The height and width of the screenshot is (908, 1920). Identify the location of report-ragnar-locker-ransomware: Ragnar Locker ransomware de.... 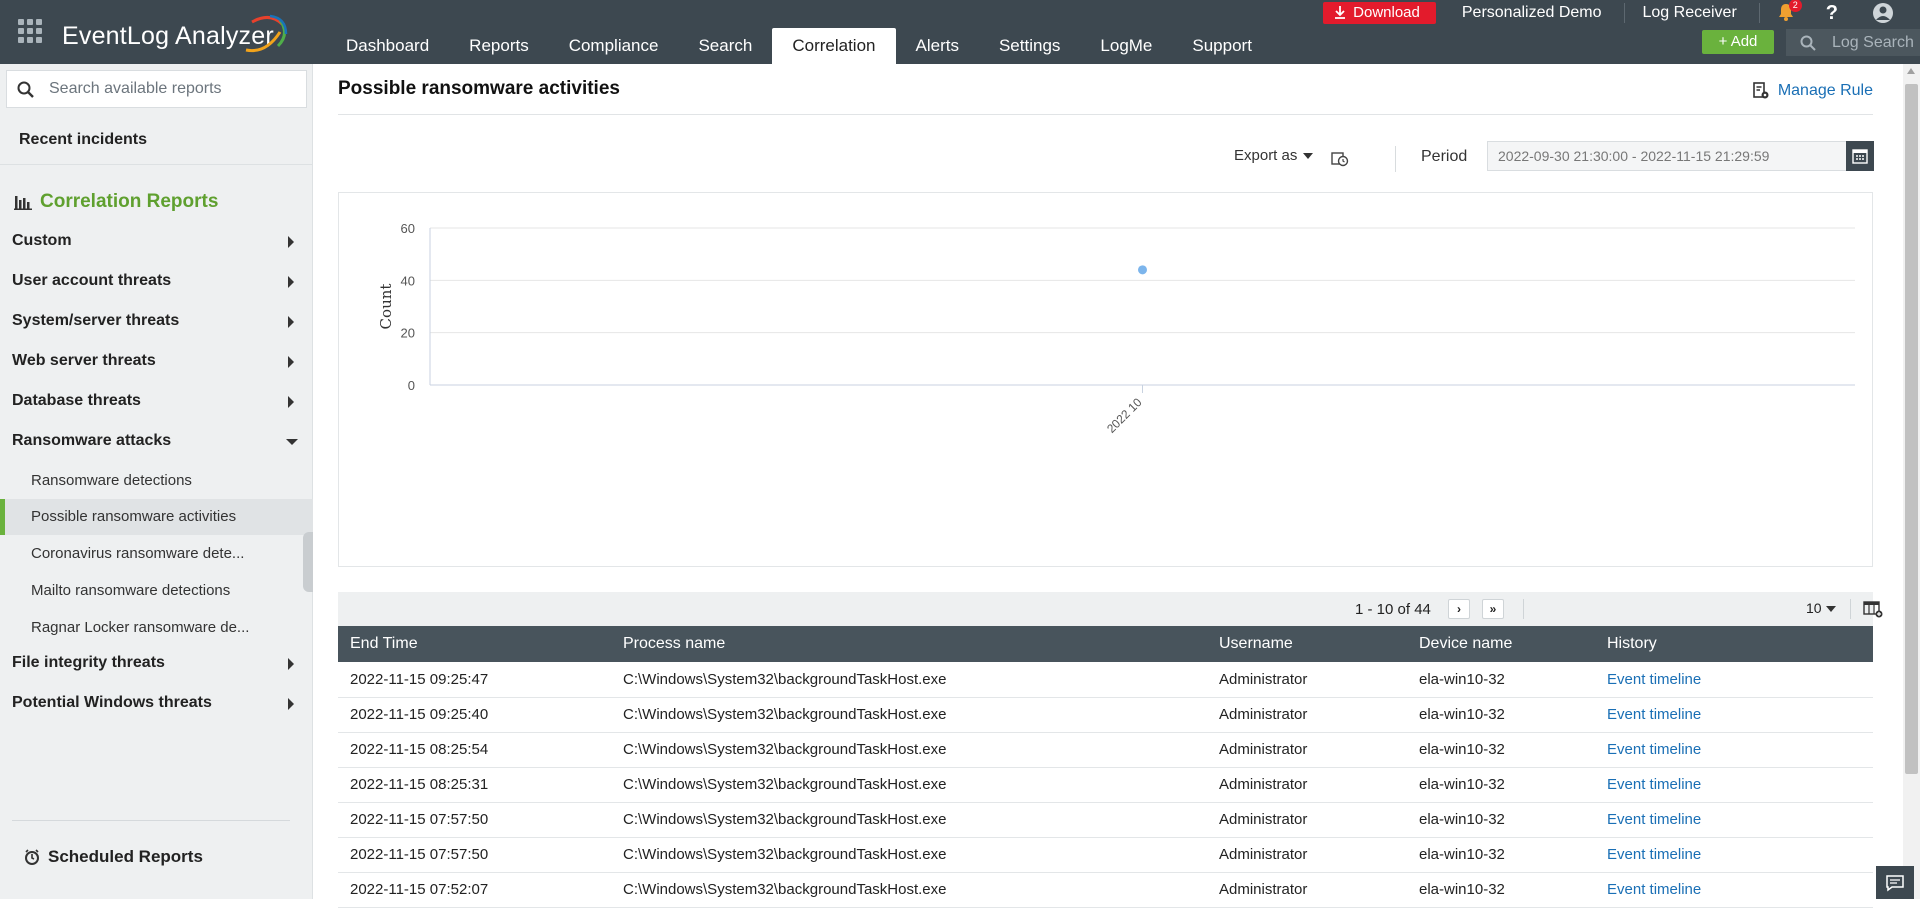
(156, 628).